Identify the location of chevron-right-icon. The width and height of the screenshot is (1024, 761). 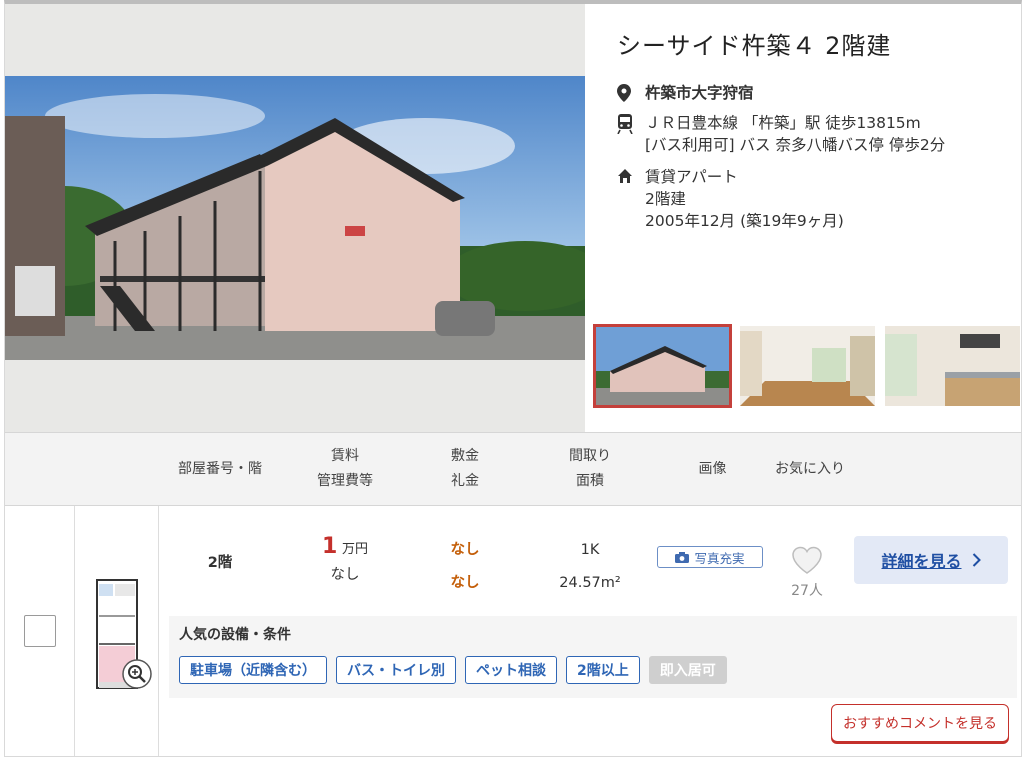
(976, 560).